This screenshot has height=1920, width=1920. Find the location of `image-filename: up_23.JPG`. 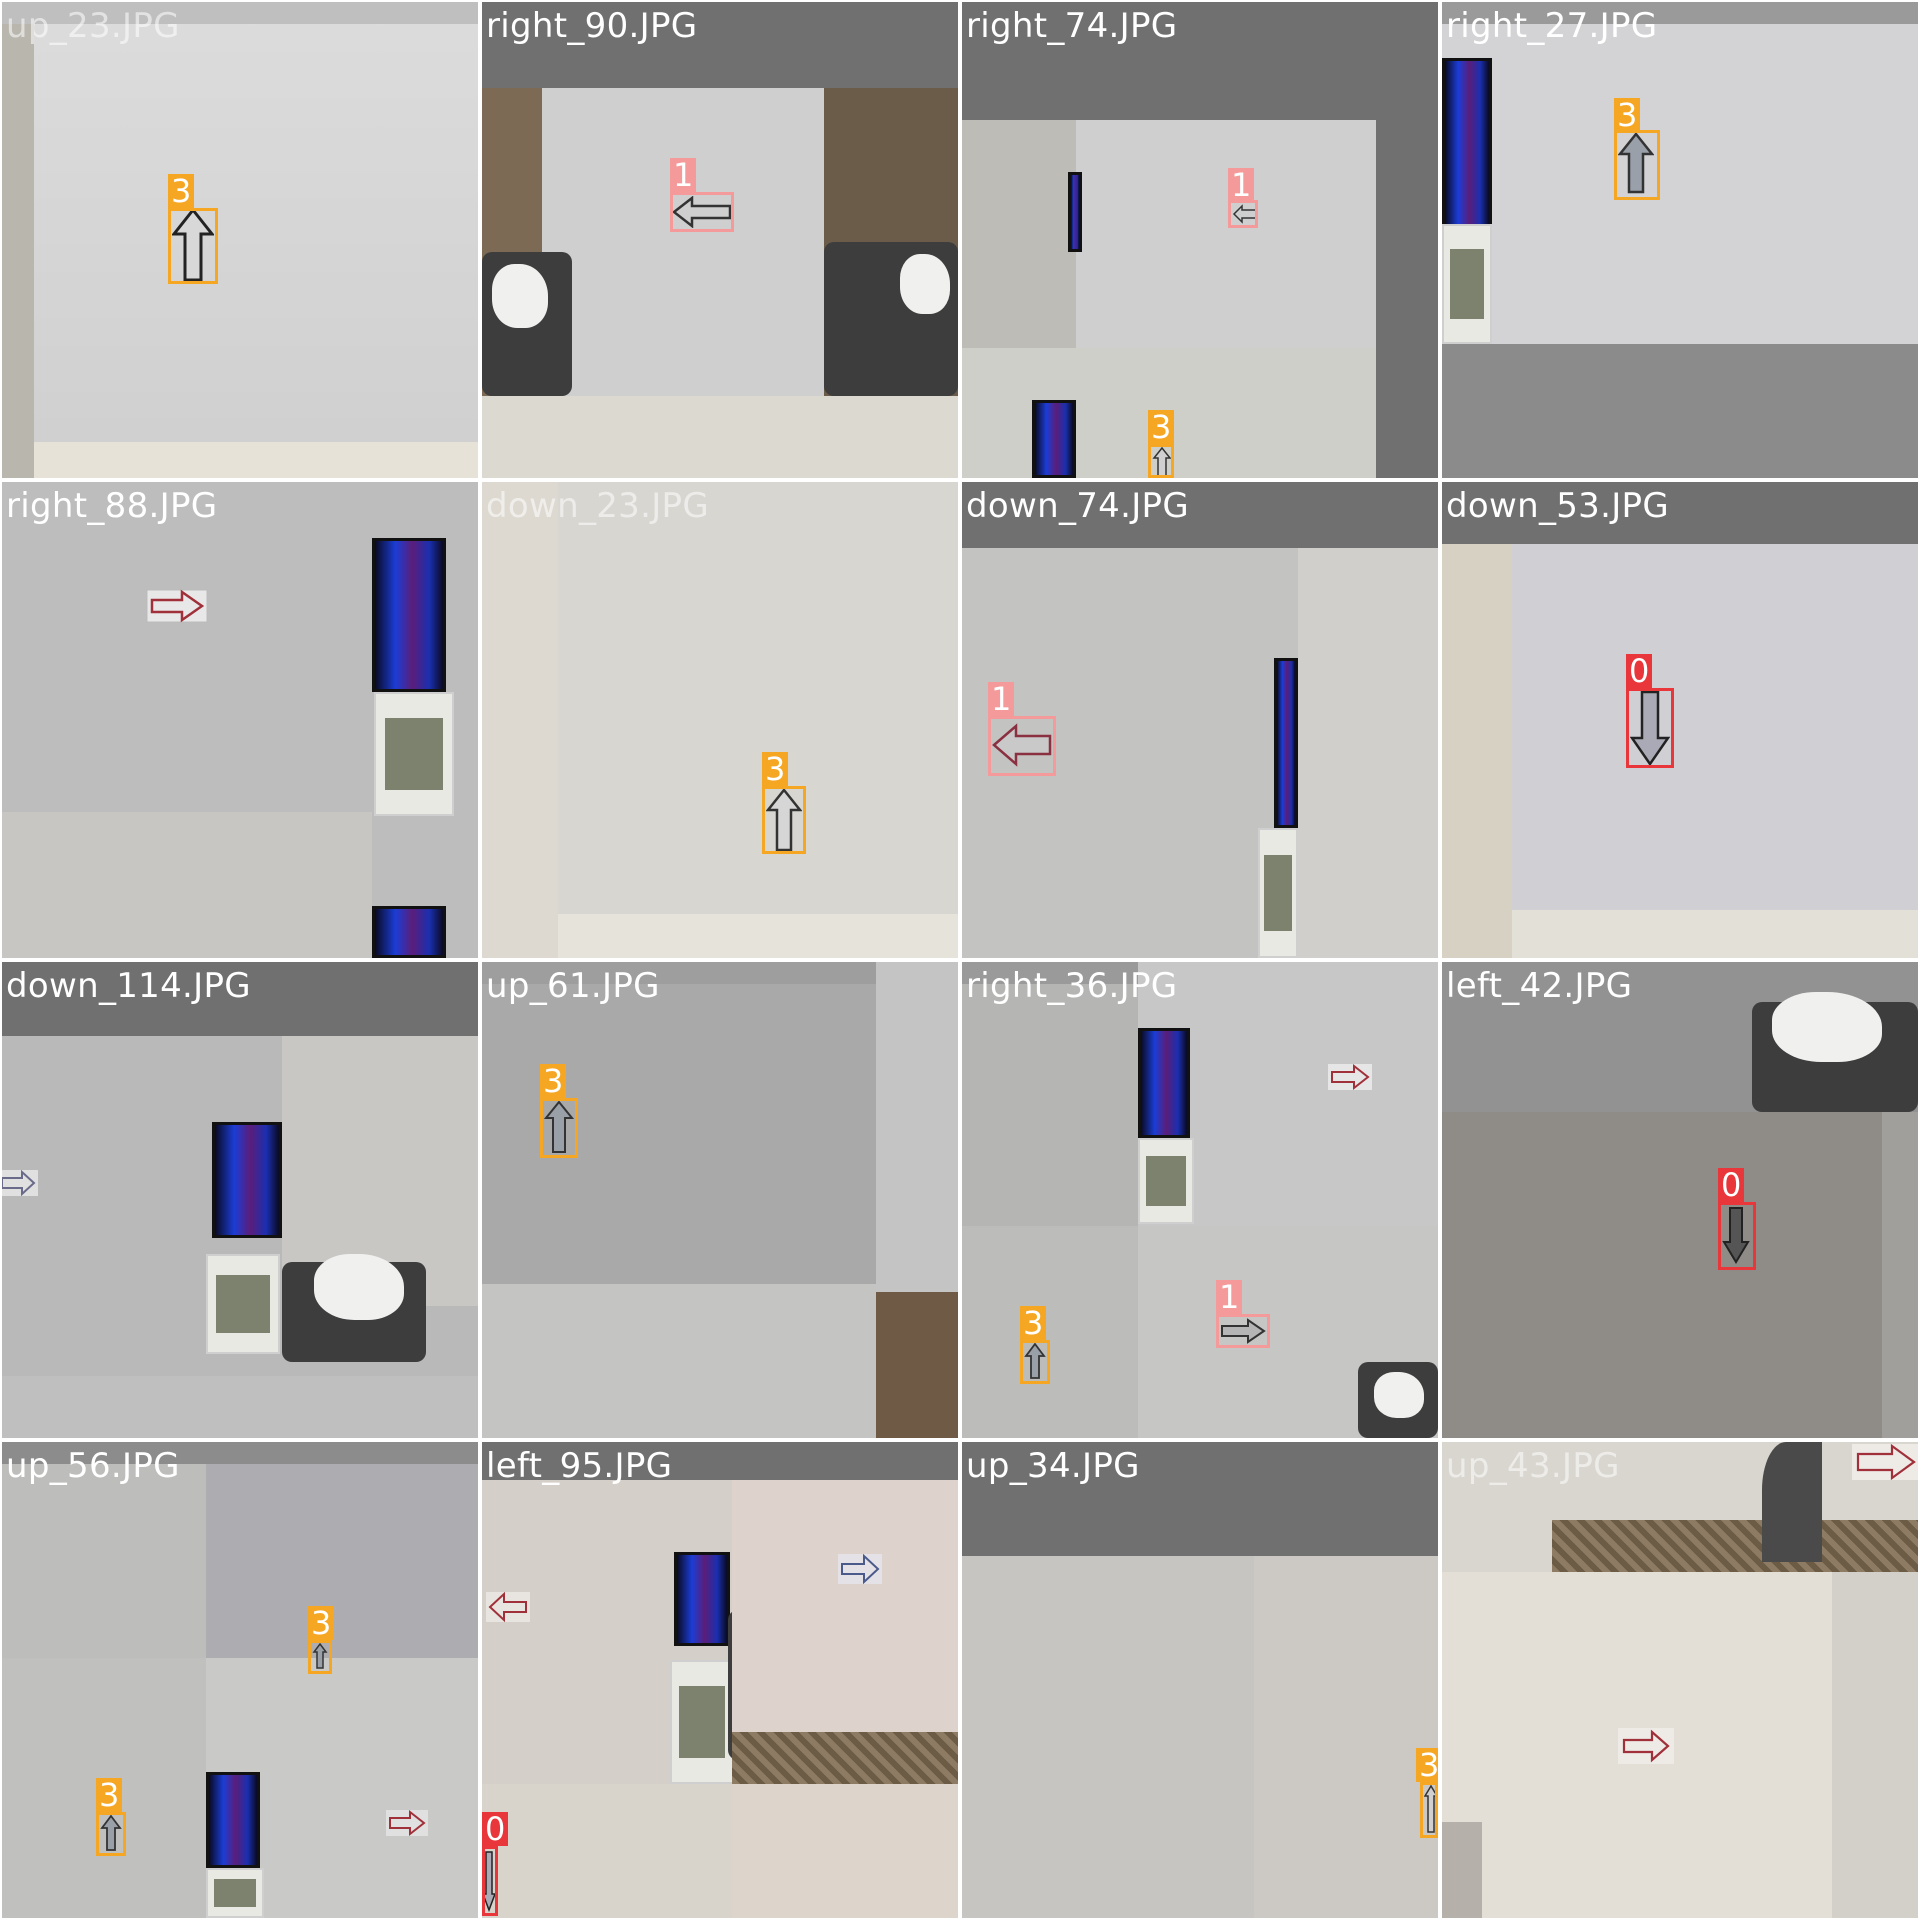

image-filename: up_23.JPG is located at coordinates (93, 26).